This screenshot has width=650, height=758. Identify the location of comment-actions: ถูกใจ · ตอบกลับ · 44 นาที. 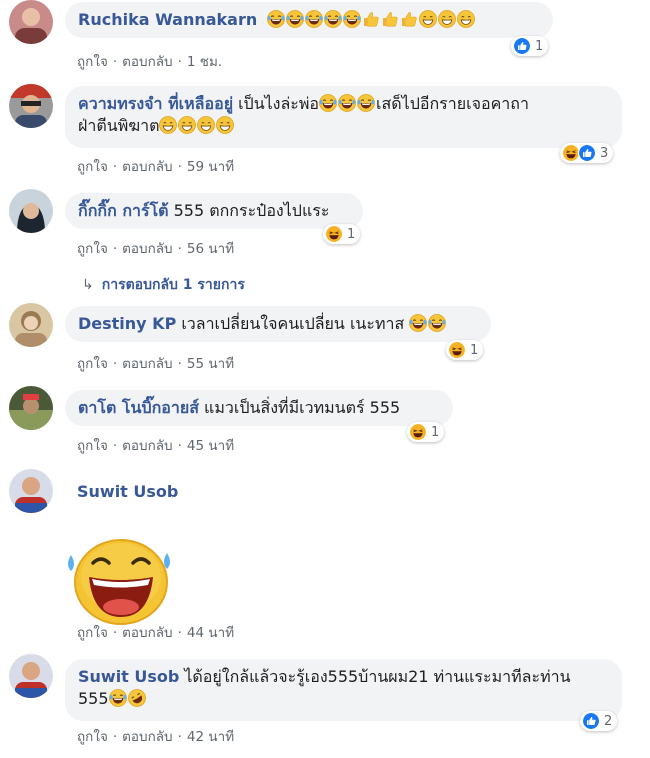
(156, 633).